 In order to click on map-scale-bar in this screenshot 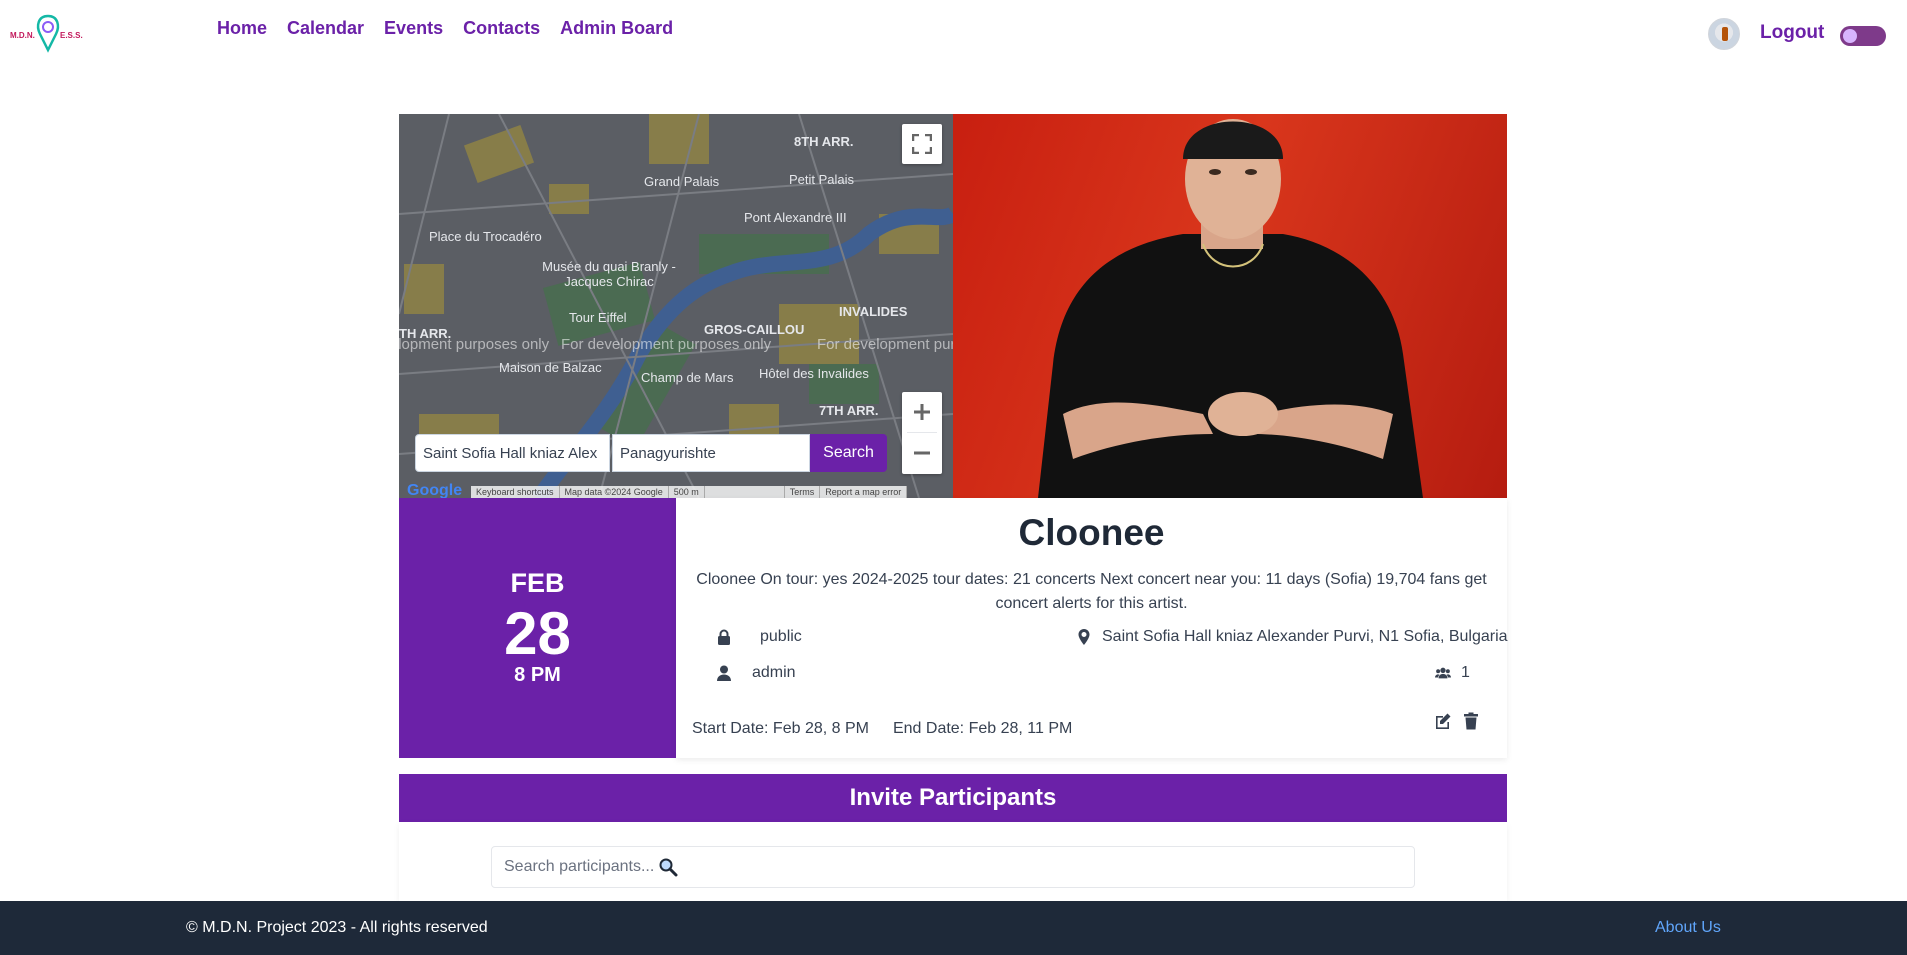, I will do `click(745, 492)`.